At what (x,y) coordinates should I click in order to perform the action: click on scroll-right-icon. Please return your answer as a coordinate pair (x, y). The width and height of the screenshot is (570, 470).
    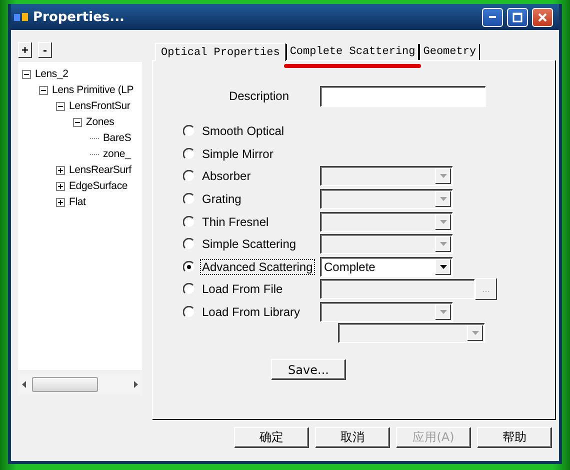
    Looking at the image, I should click on (136, 384).